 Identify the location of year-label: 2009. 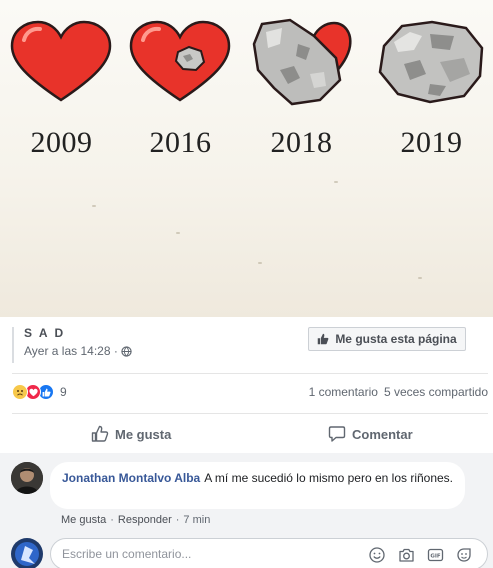
(61, 142).